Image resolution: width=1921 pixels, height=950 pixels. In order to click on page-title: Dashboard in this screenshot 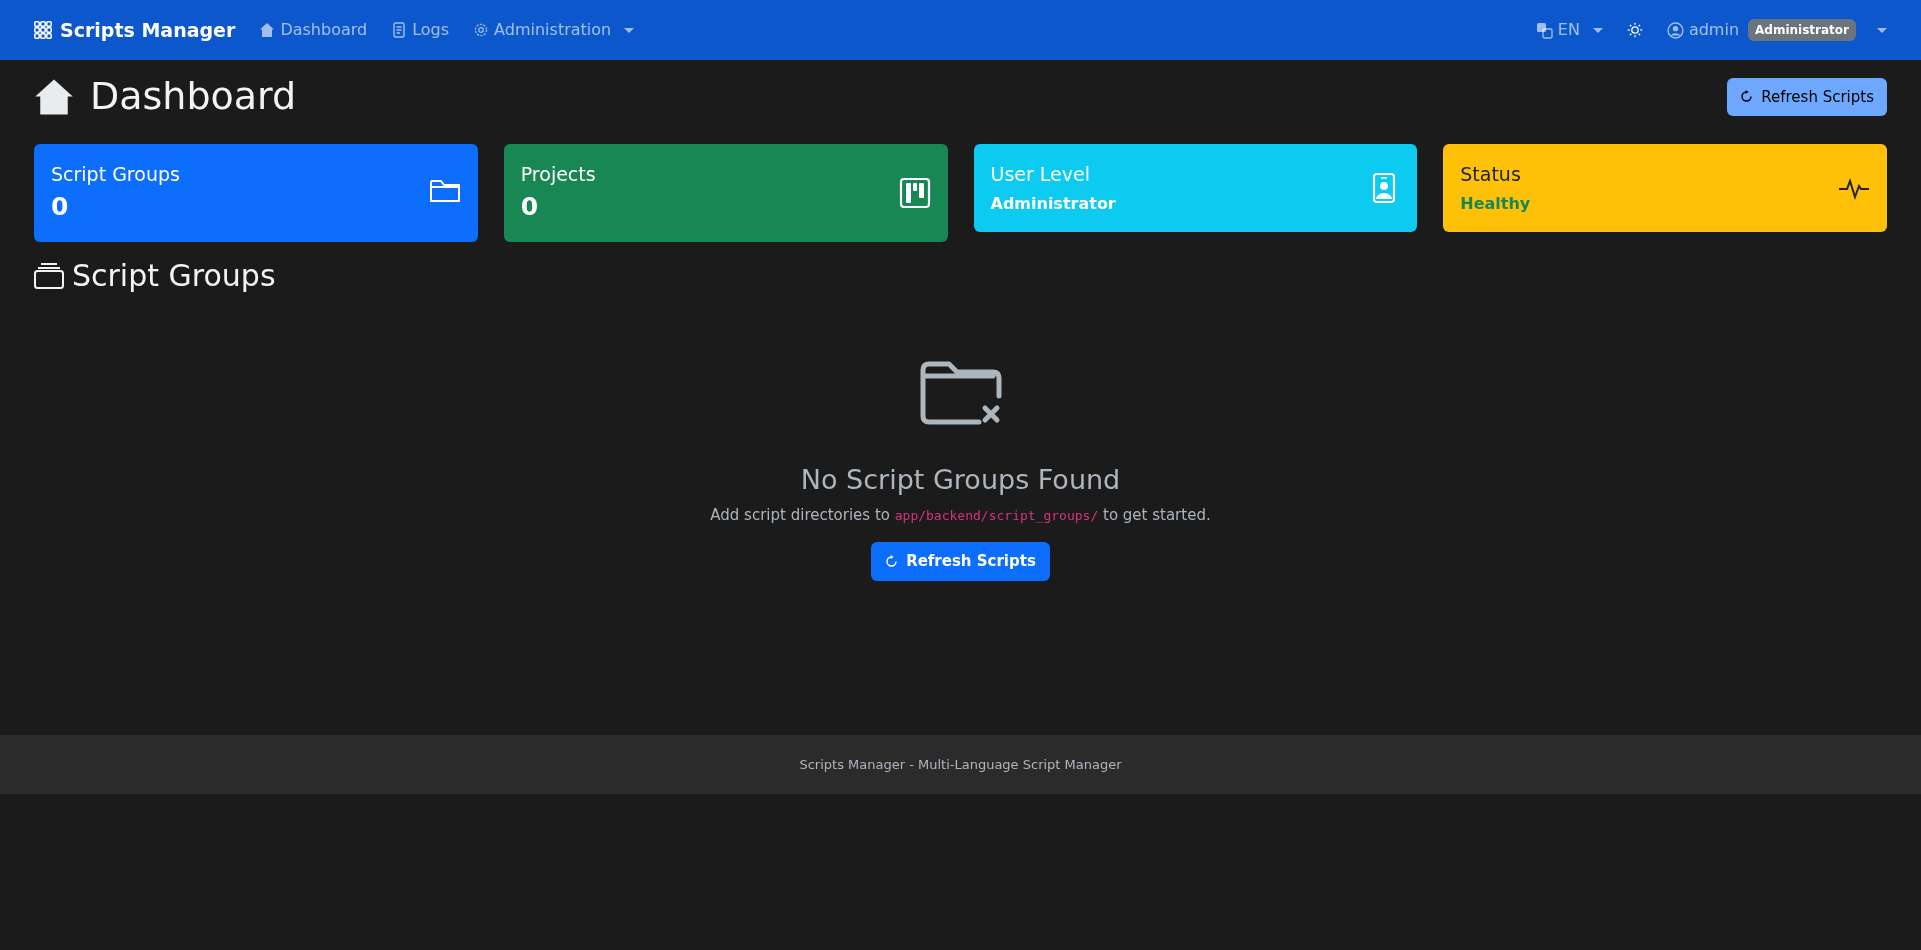, I will do `click(193, 97)`.